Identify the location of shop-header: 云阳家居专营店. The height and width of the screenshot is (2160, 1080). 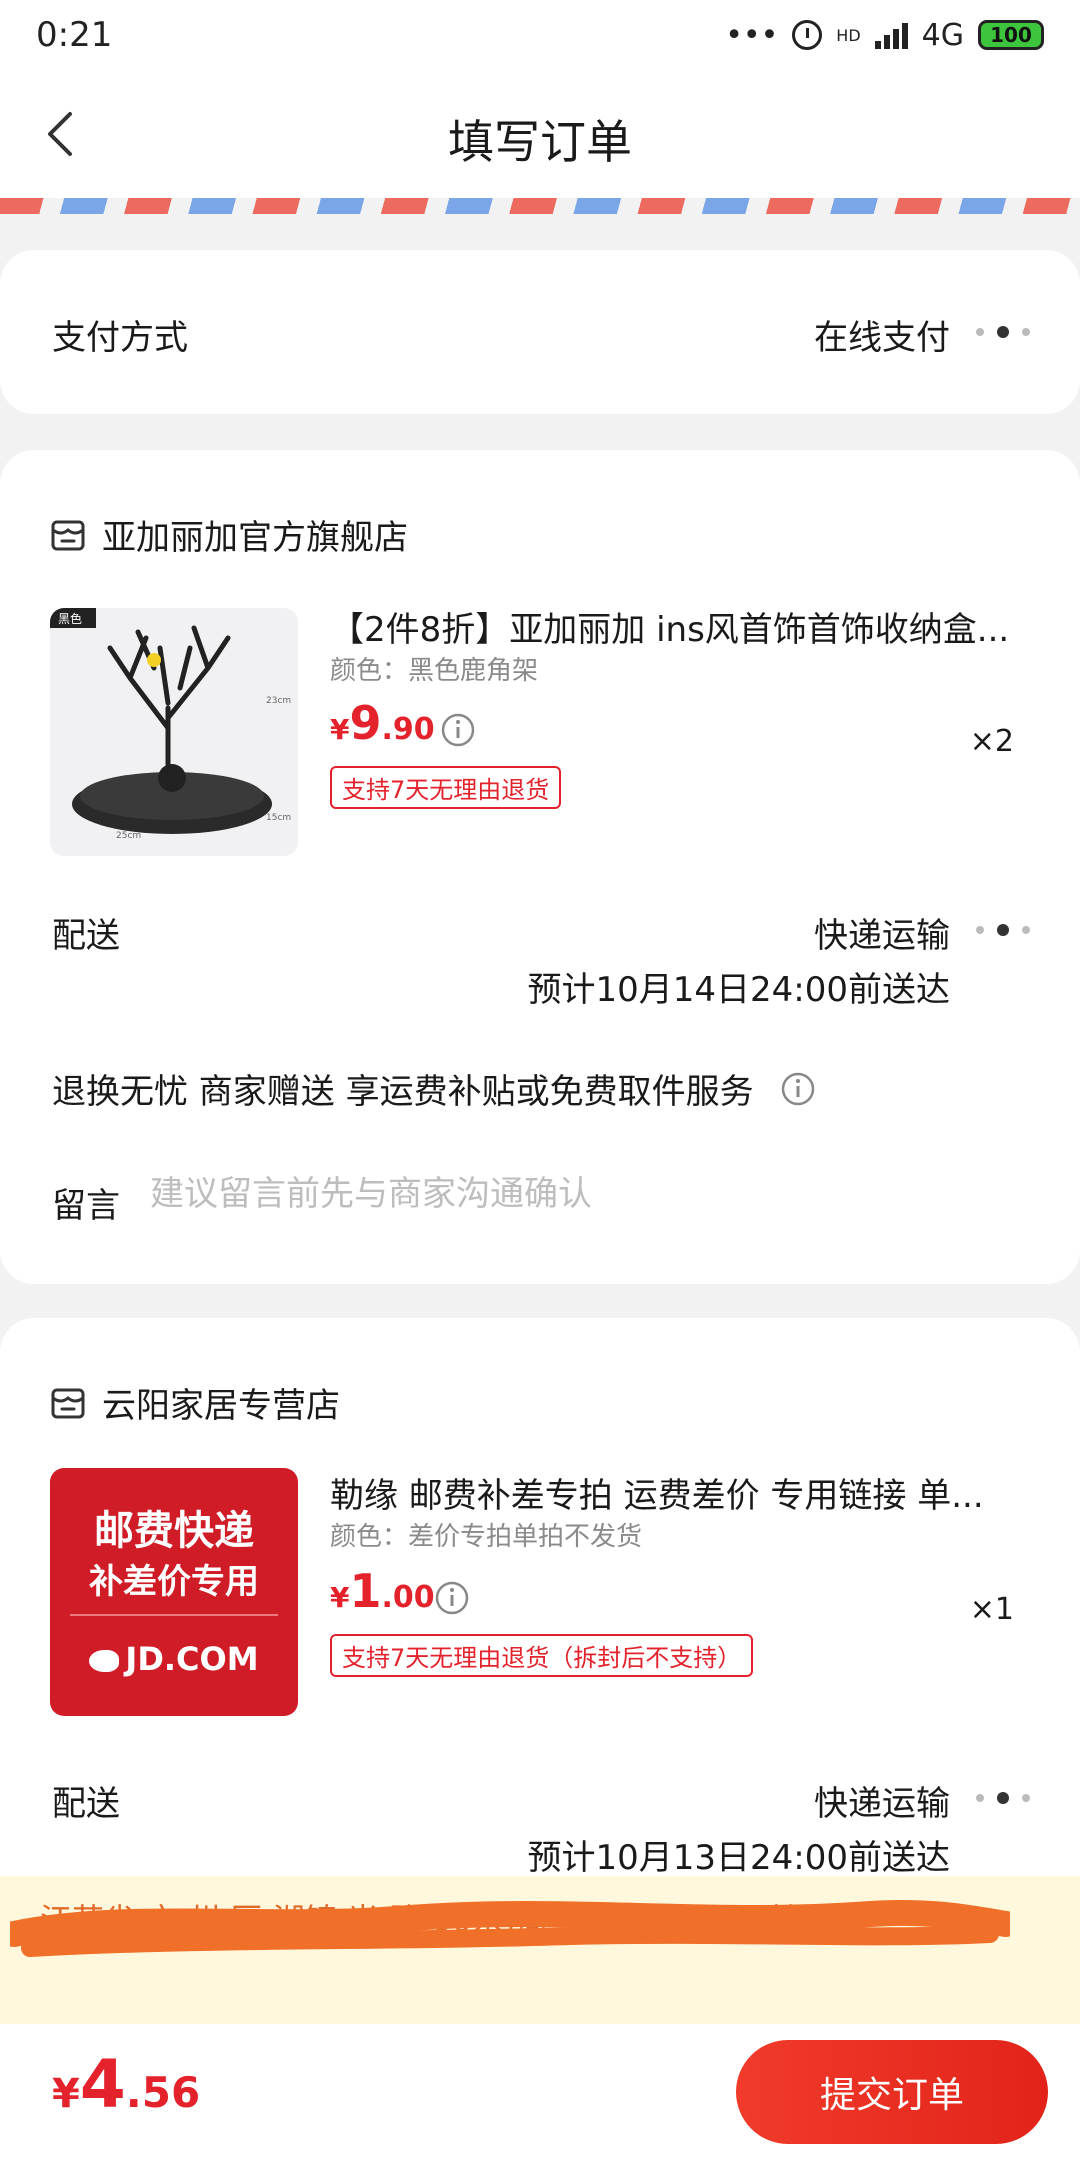
(195, 1402).